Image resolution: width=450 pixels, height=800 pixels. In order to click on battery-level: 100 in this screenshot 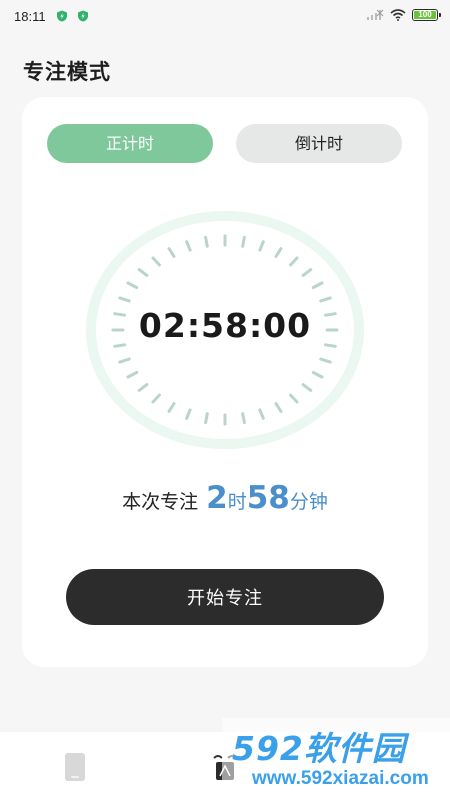, I will do `click(425, 15)`.